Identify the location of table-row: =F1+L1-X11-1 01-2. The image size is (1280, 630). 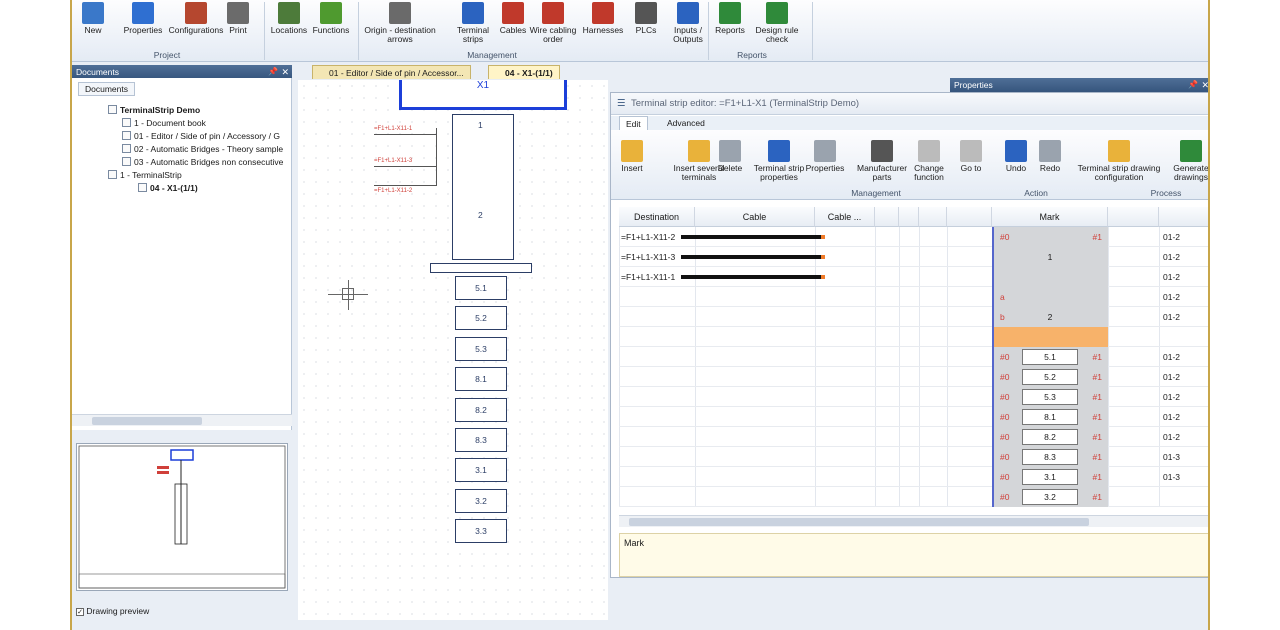
(913, 277).